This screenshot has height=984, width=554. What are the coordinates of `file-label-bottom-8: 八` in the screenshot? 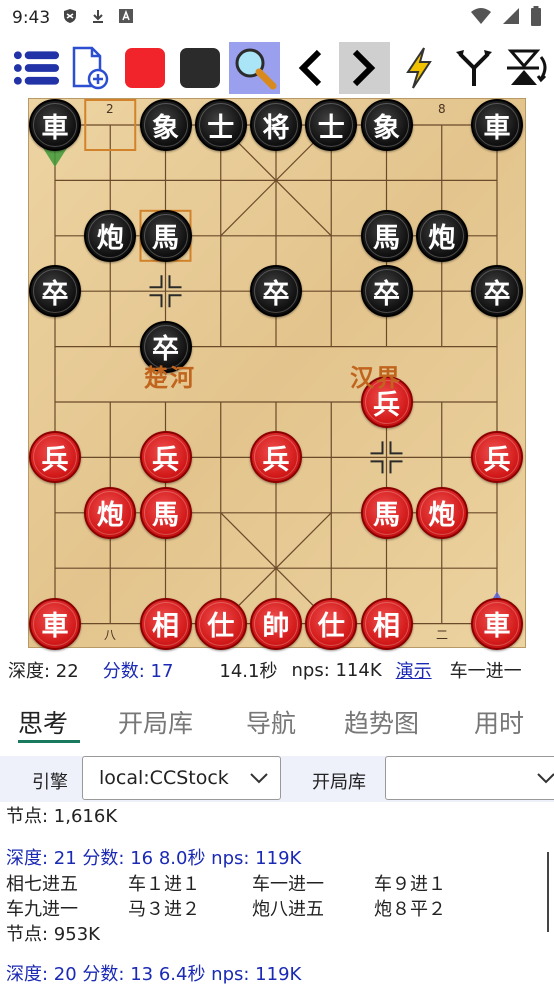 It's located at (110, 635).